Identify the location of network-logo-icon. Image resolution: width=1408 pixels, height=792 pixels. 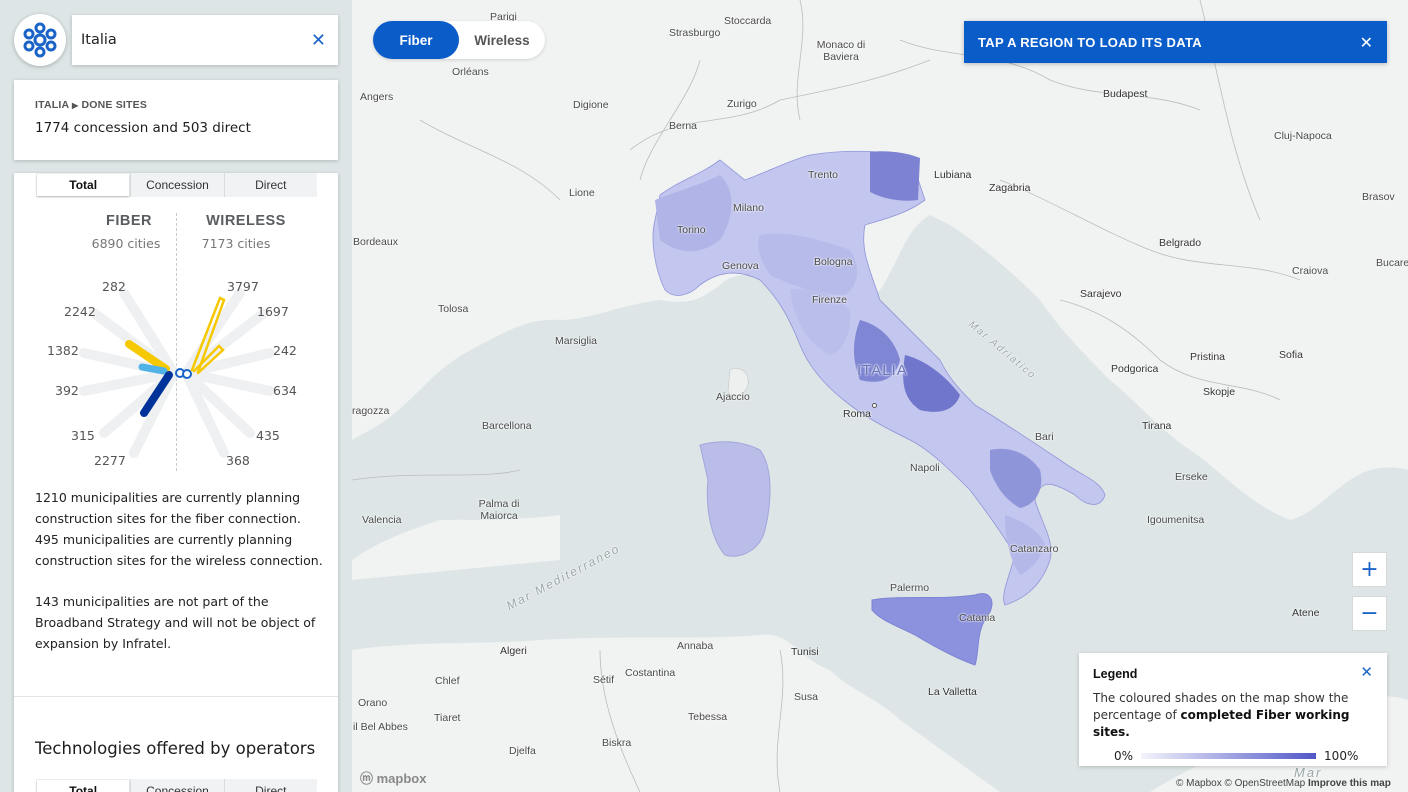
(40, 40).